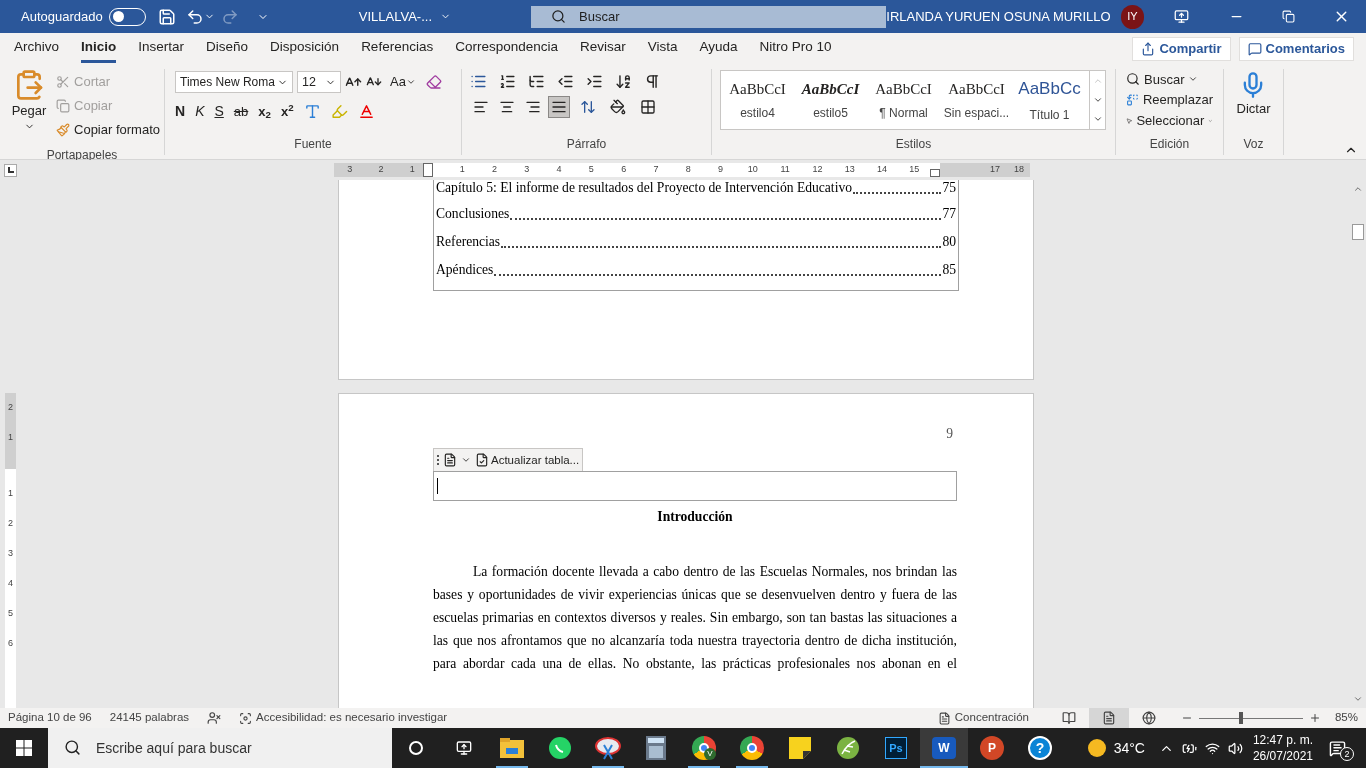  I want to click on focus-button: Concentración, so click(983, 718).